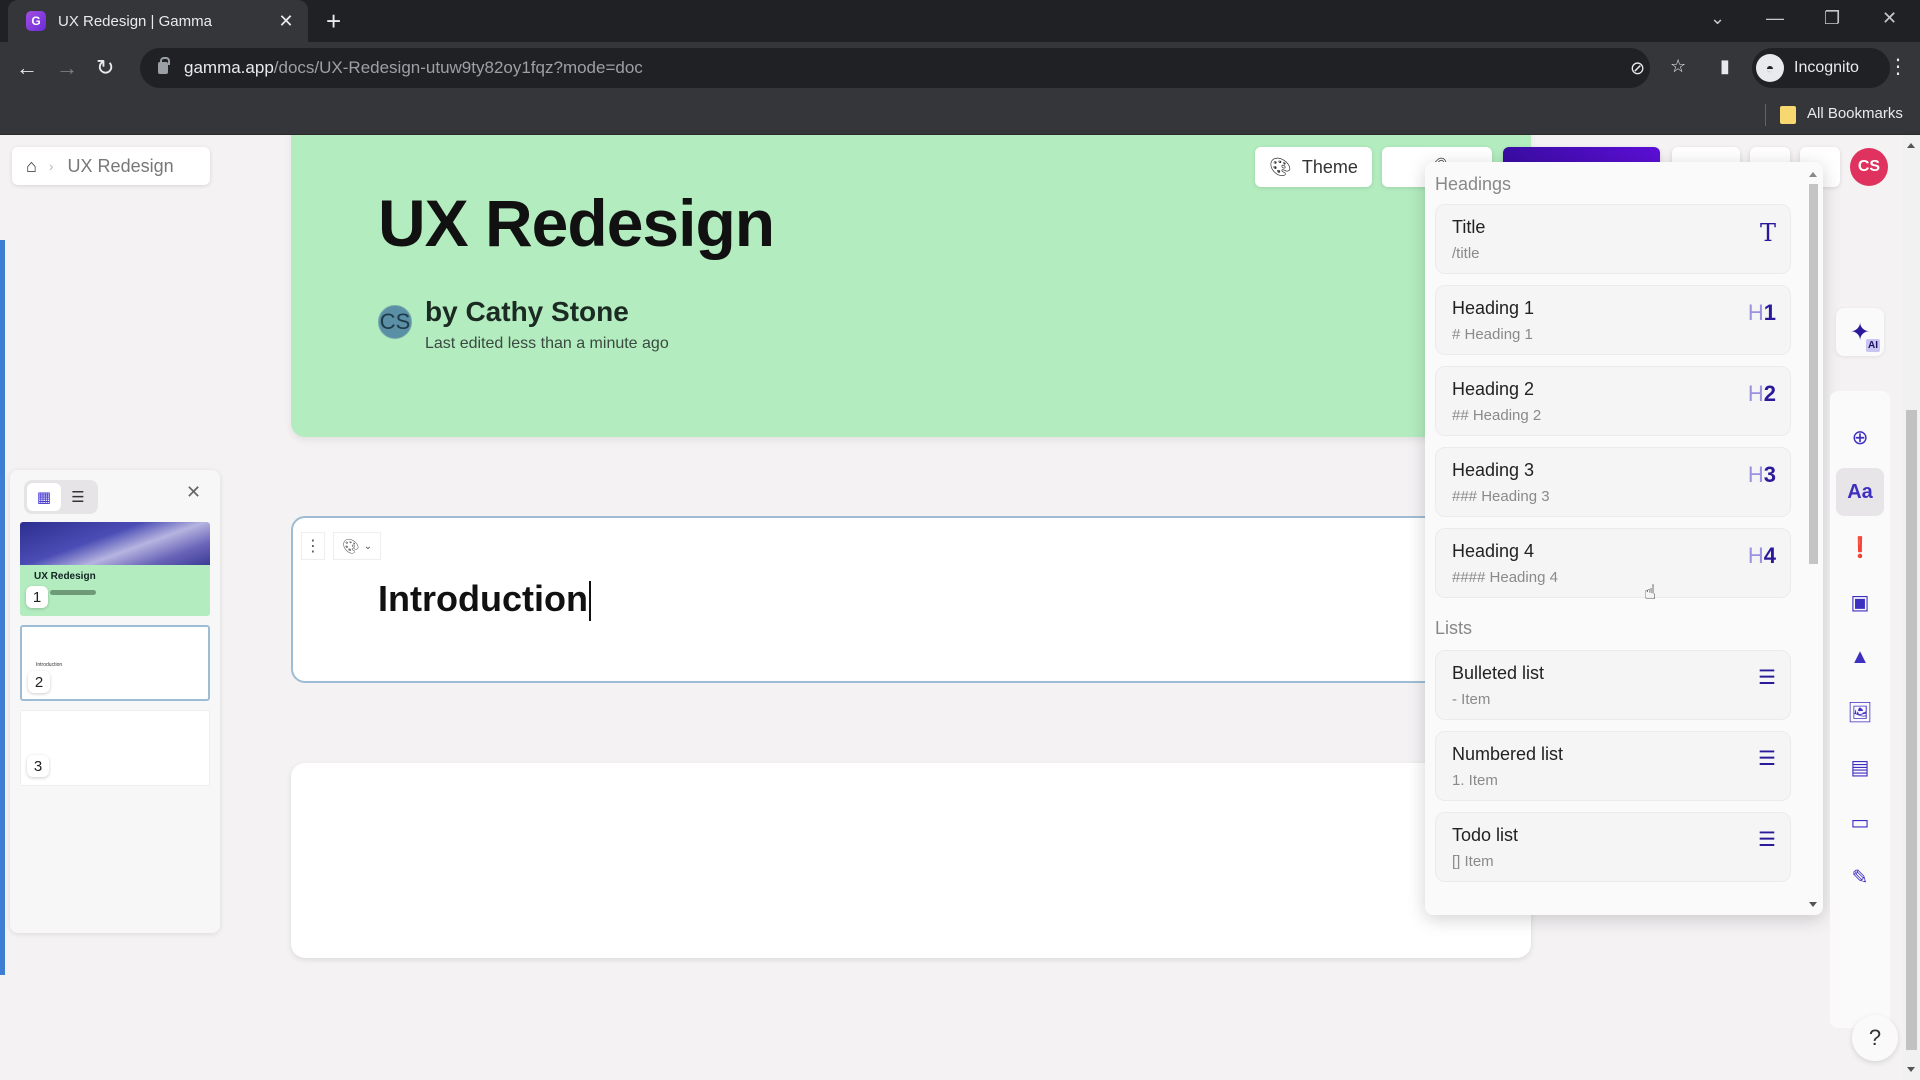  What do you see at coordinates (105, 68) in the screenshot?
I see `reload-button: ↻` at bounding box center [105, 68].